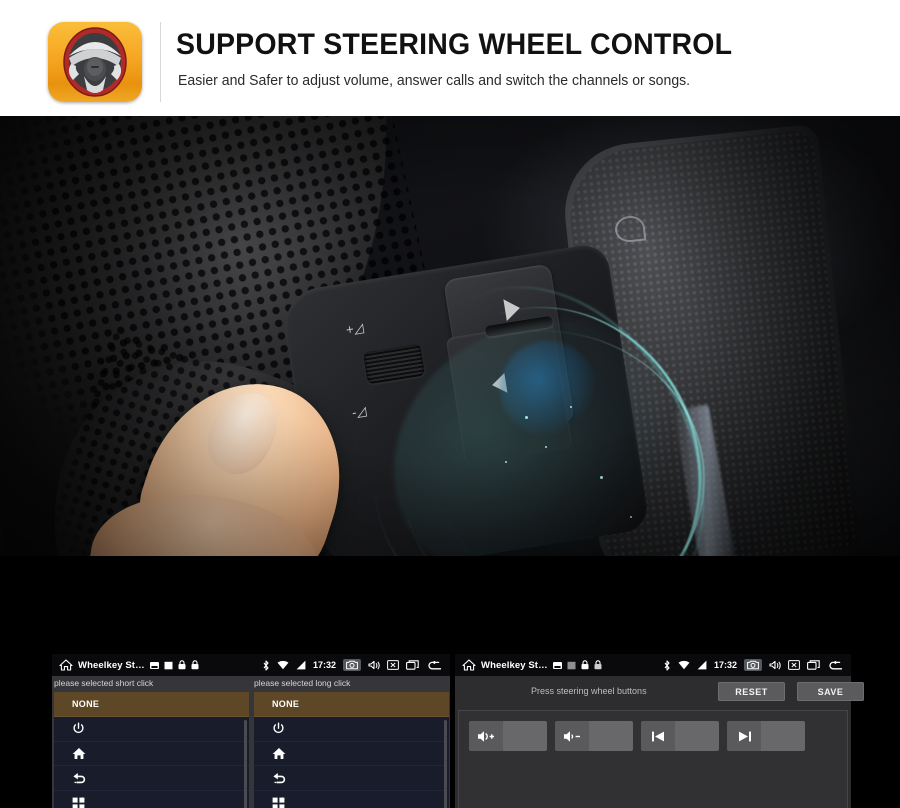 This screenshot has height=808, width=900. I want to click on page-title: SUPPORT STEERING WHEEL CONTROL, so click(454, 44).